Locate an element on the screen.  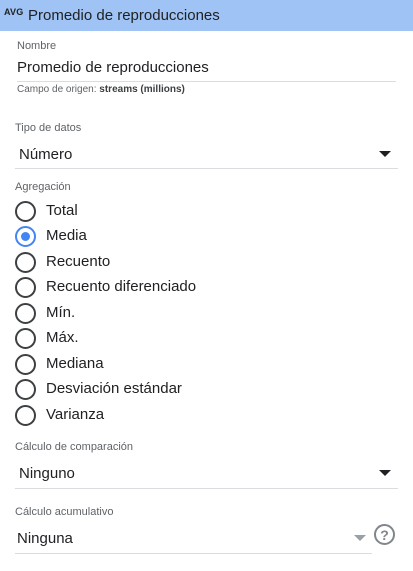
source-field-text: Campo de origen: streams (millions) is located at coordinates (101, 89).